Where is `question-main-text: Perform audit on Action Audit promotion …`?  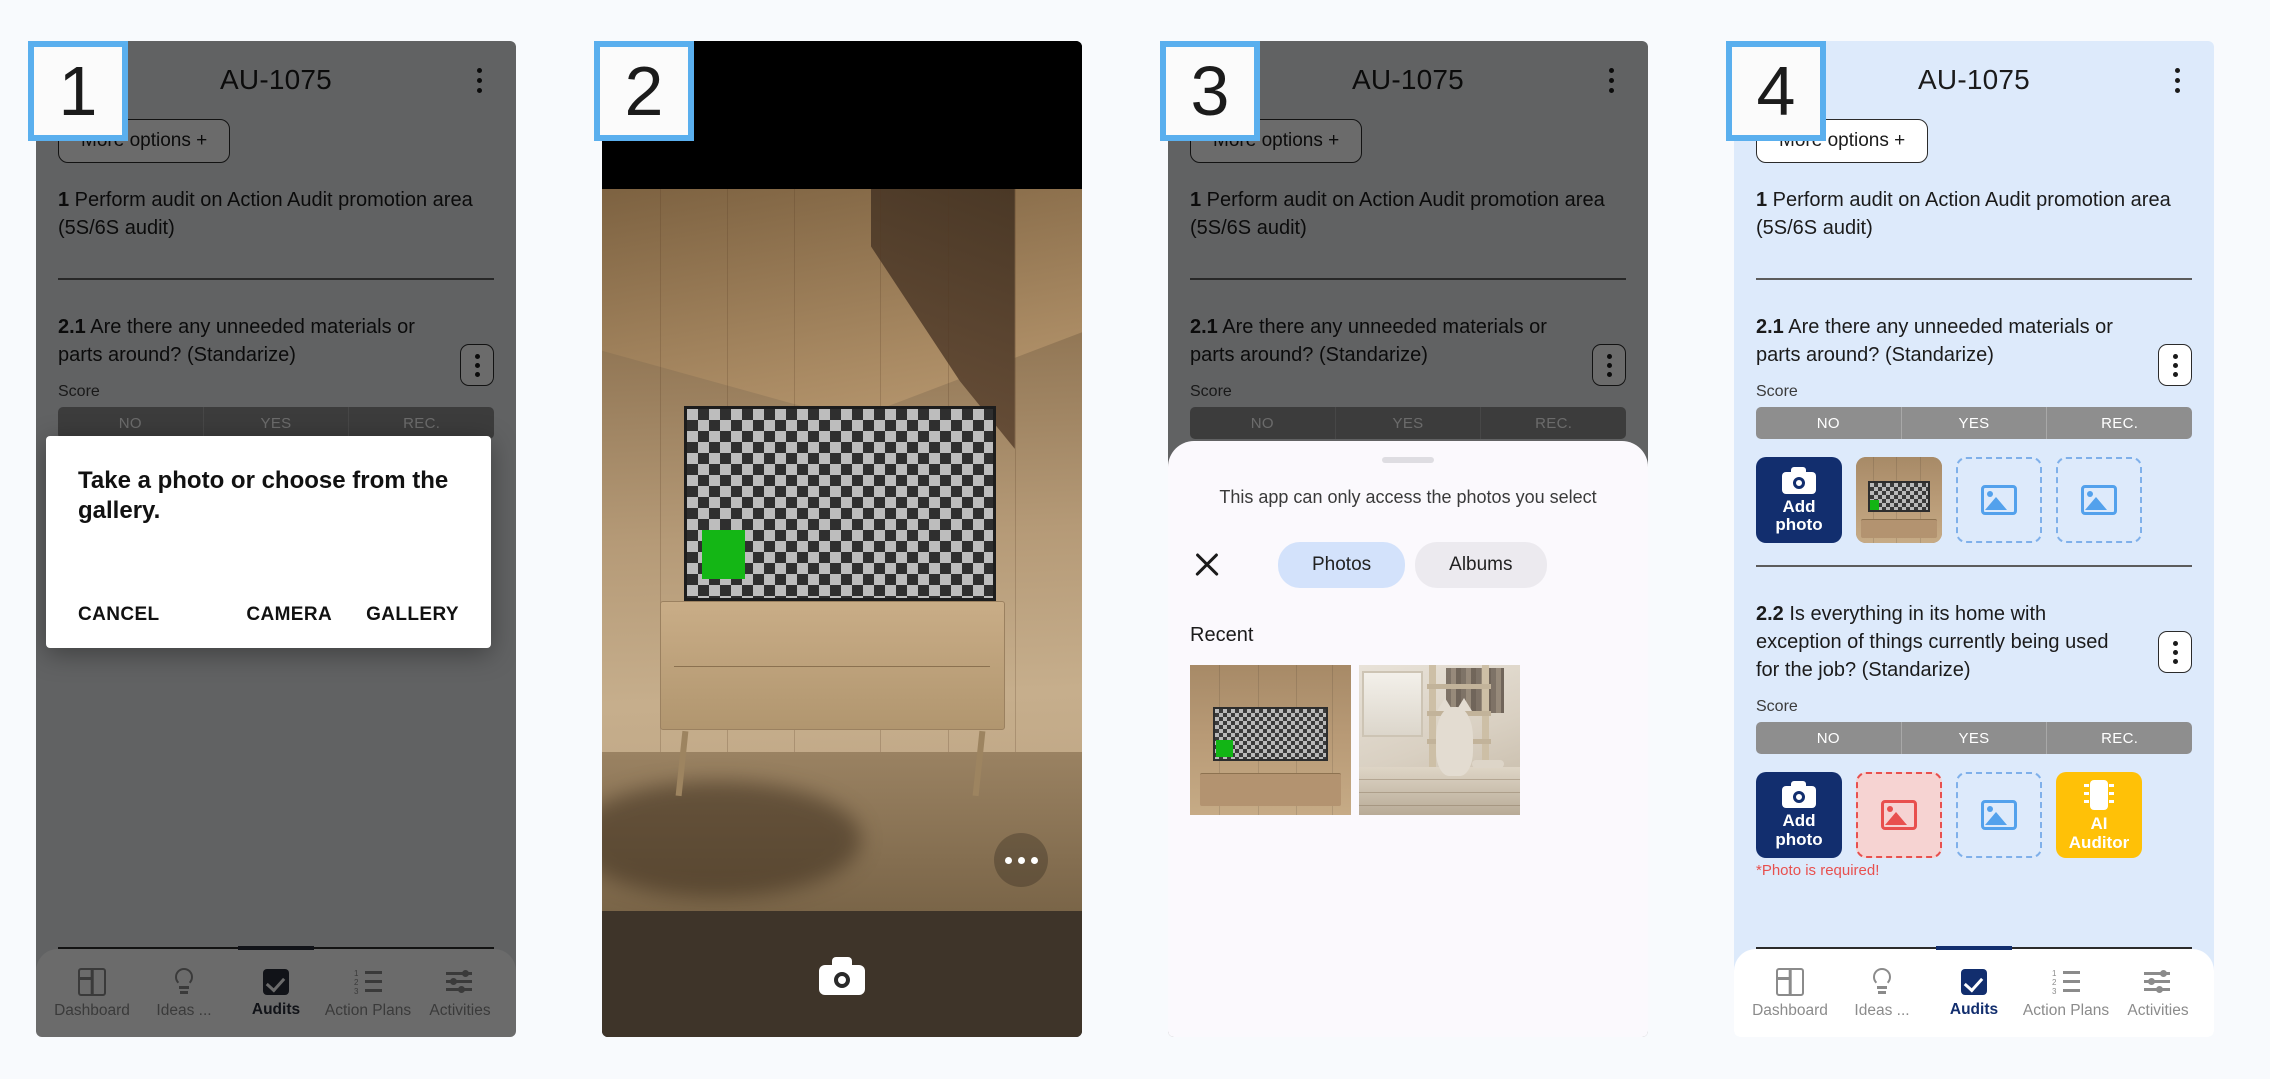
question-main-text: Perform audit on Action Audit promotion … is located at coordinates (1397, 214).